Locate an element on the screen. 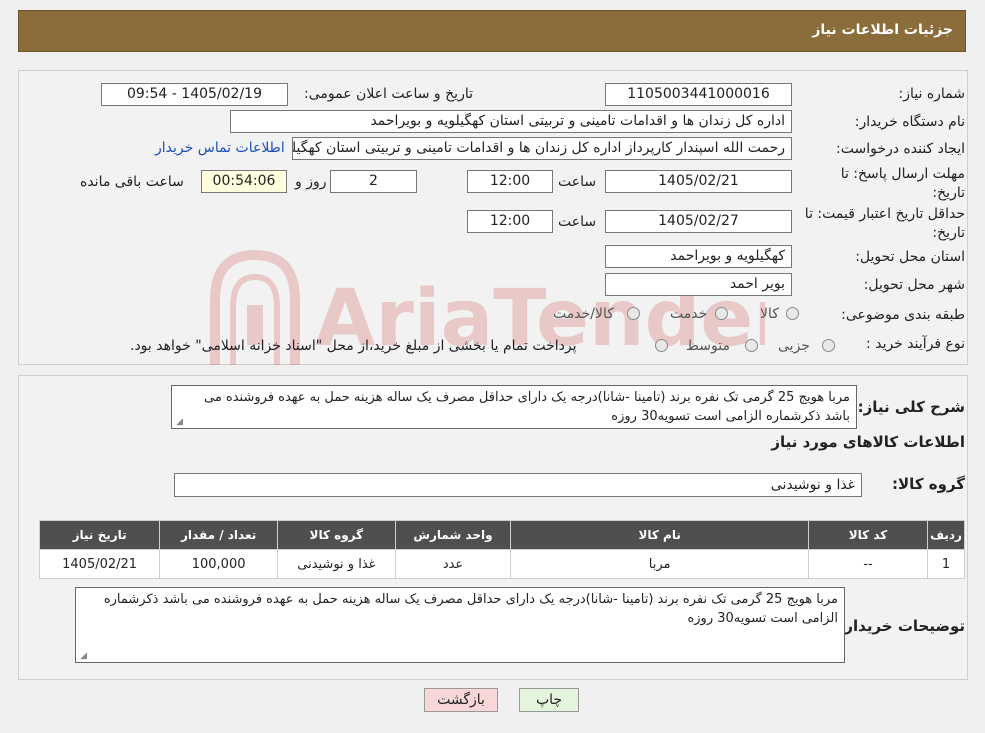 Image resolution: width=985 pixels, height=733 pixels. cell-unit: عدد is located at coordinates (453, 564).